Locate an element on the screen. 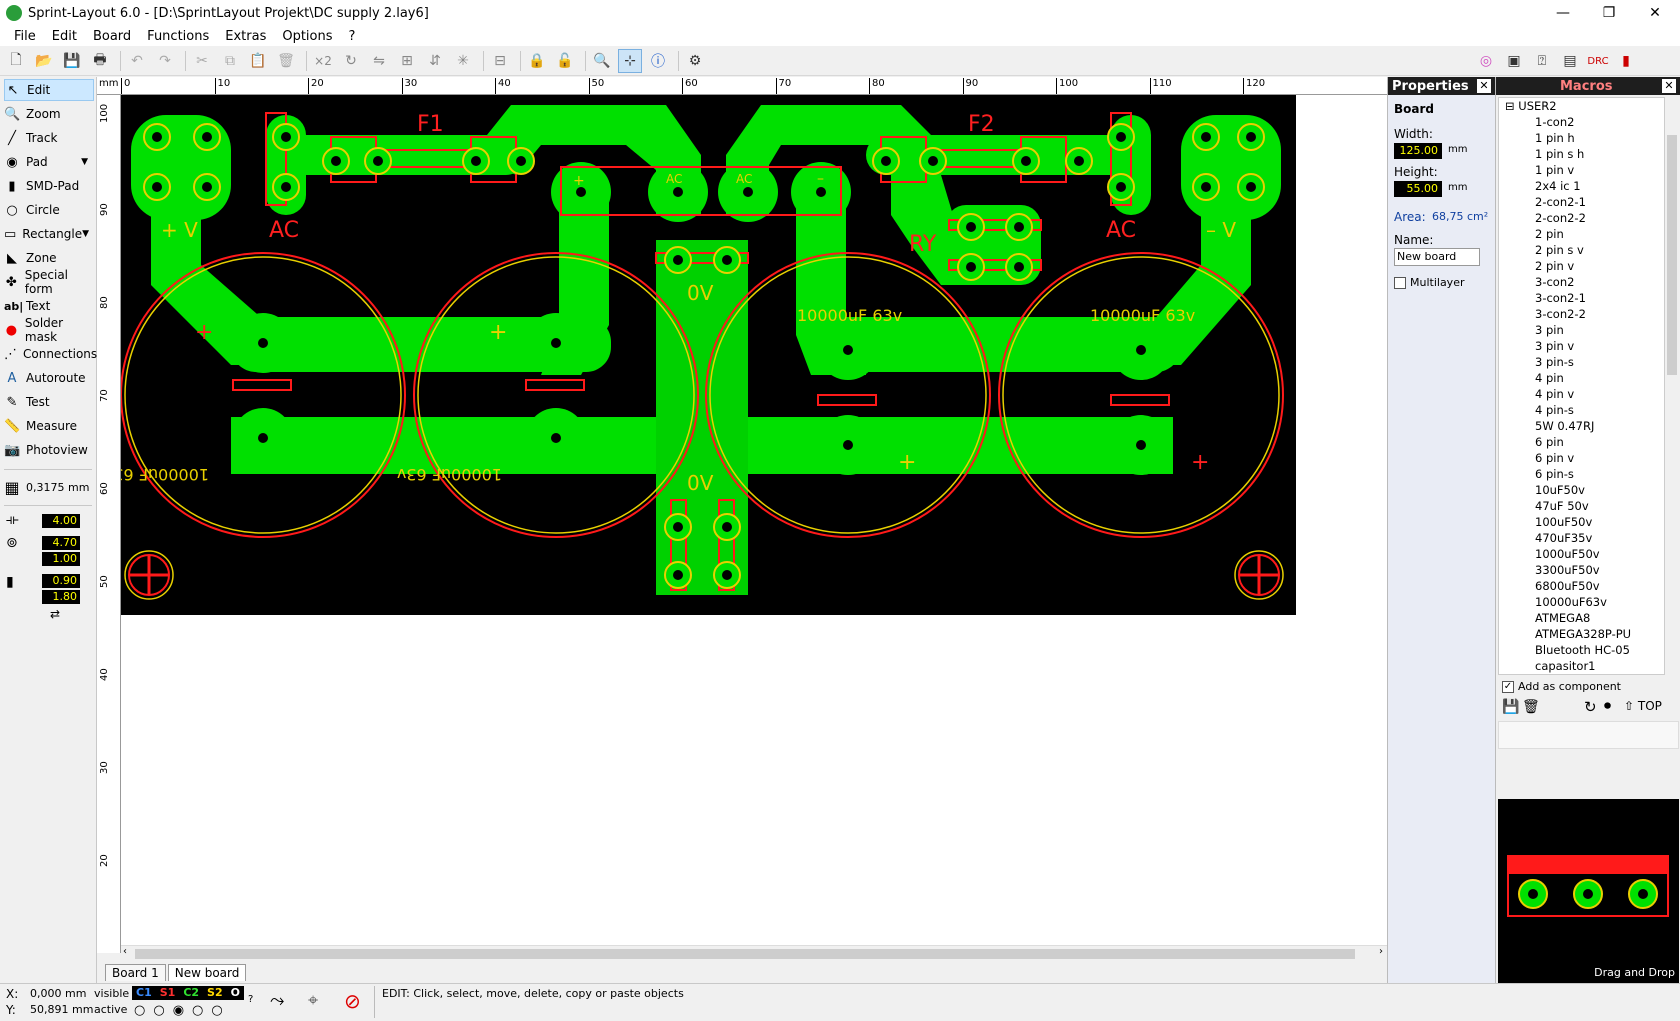  cut-icon: ✂ is located at coordinates (202, 61).